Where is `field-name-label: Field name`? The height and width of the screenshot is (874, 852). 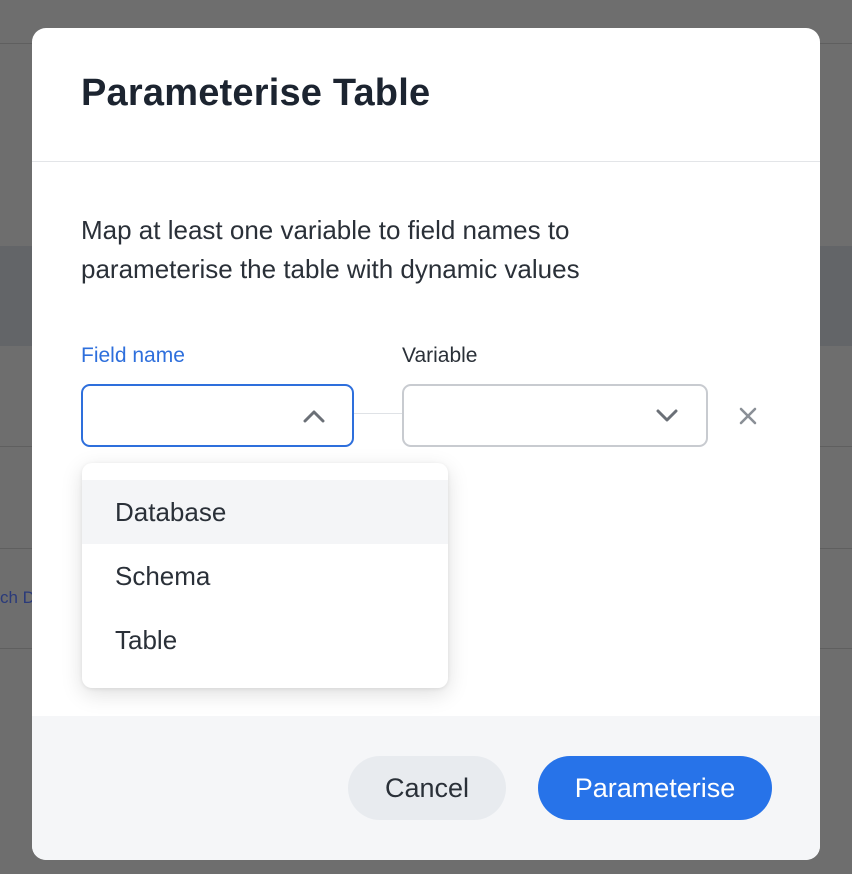
field-name-label: Field name is located at coordinates (133, 355).